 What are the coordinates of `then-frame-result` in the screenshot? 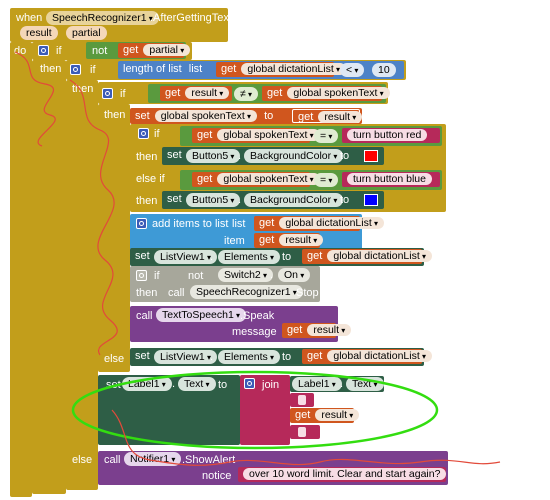 It's located at (114, 227).